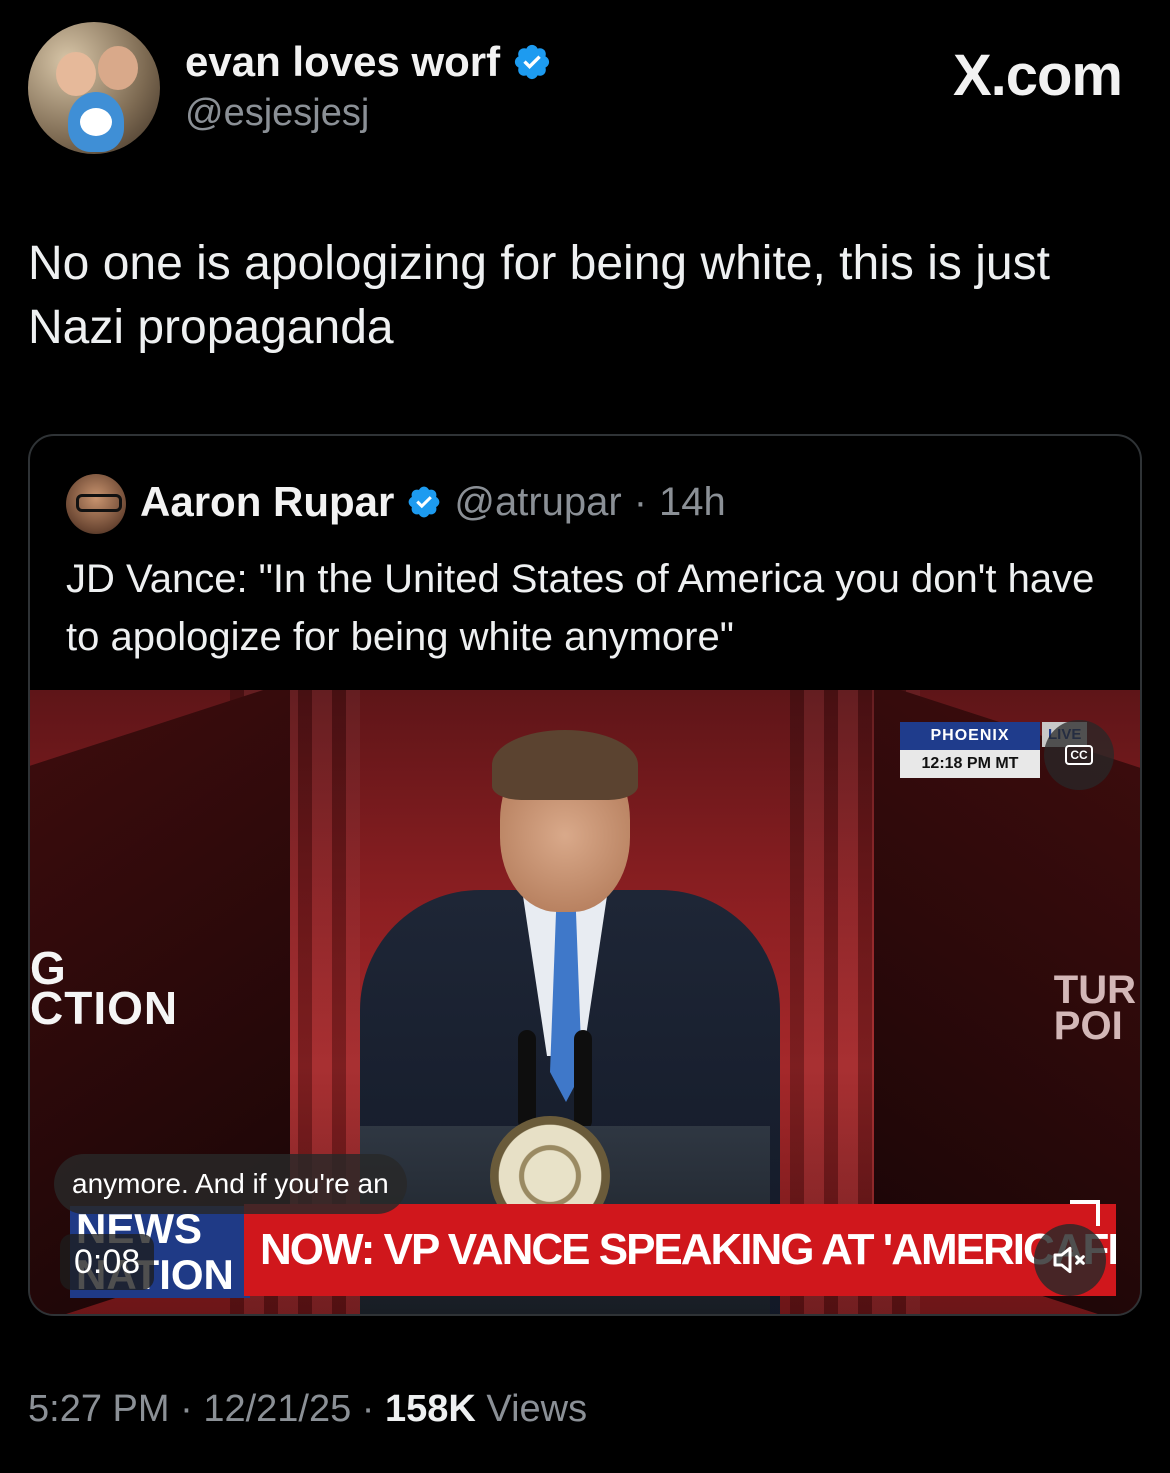 The height and width of the screenshot is (1473, 1170). Describe the element at coordinates (430, 1409) in the screenshot. I see `views-count: 158K` at that location.